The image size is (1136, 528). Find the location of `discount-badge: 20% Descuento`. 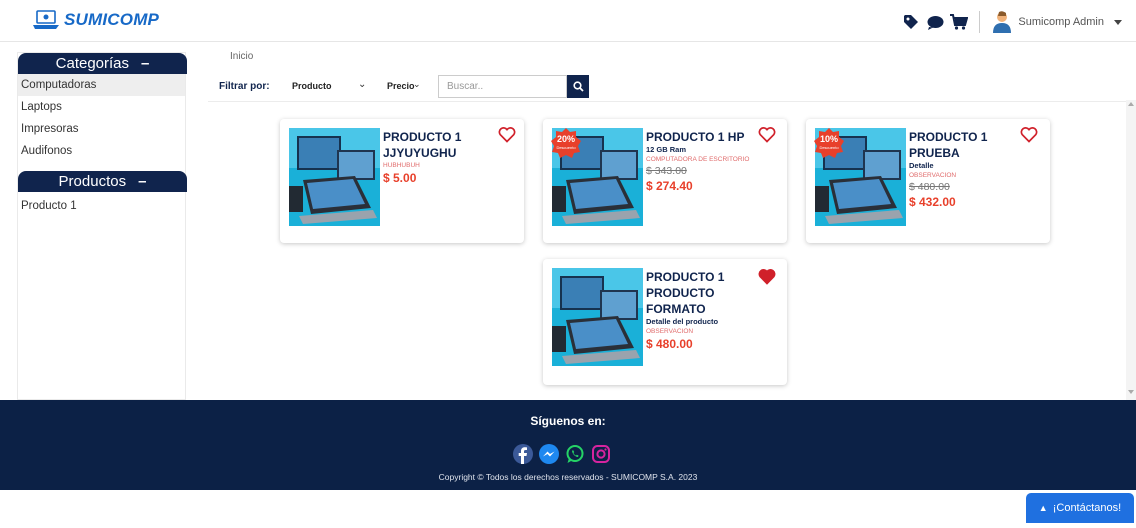

discount-badge: 20% Descuento is located at coordinates (566, 143).